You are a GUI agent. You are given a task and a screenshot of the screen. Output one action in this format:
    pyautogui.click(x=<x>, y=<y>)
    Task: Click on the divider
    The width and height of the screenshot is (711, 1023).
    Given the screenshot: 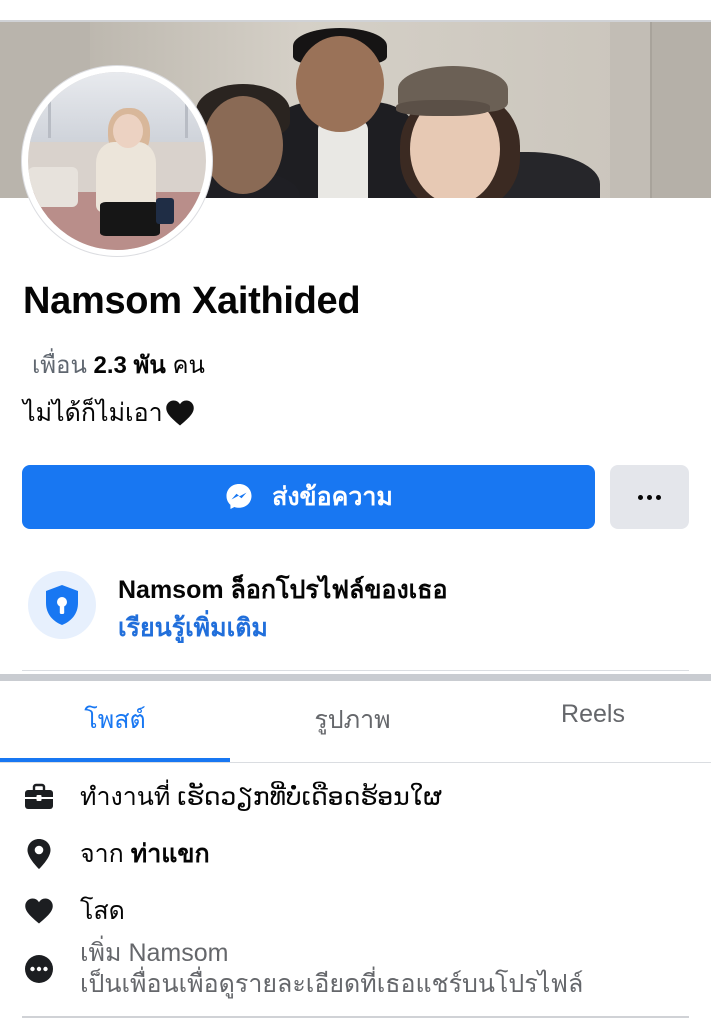 What is the action you would take?
    pyautogui.click(x=355, y=670)
    